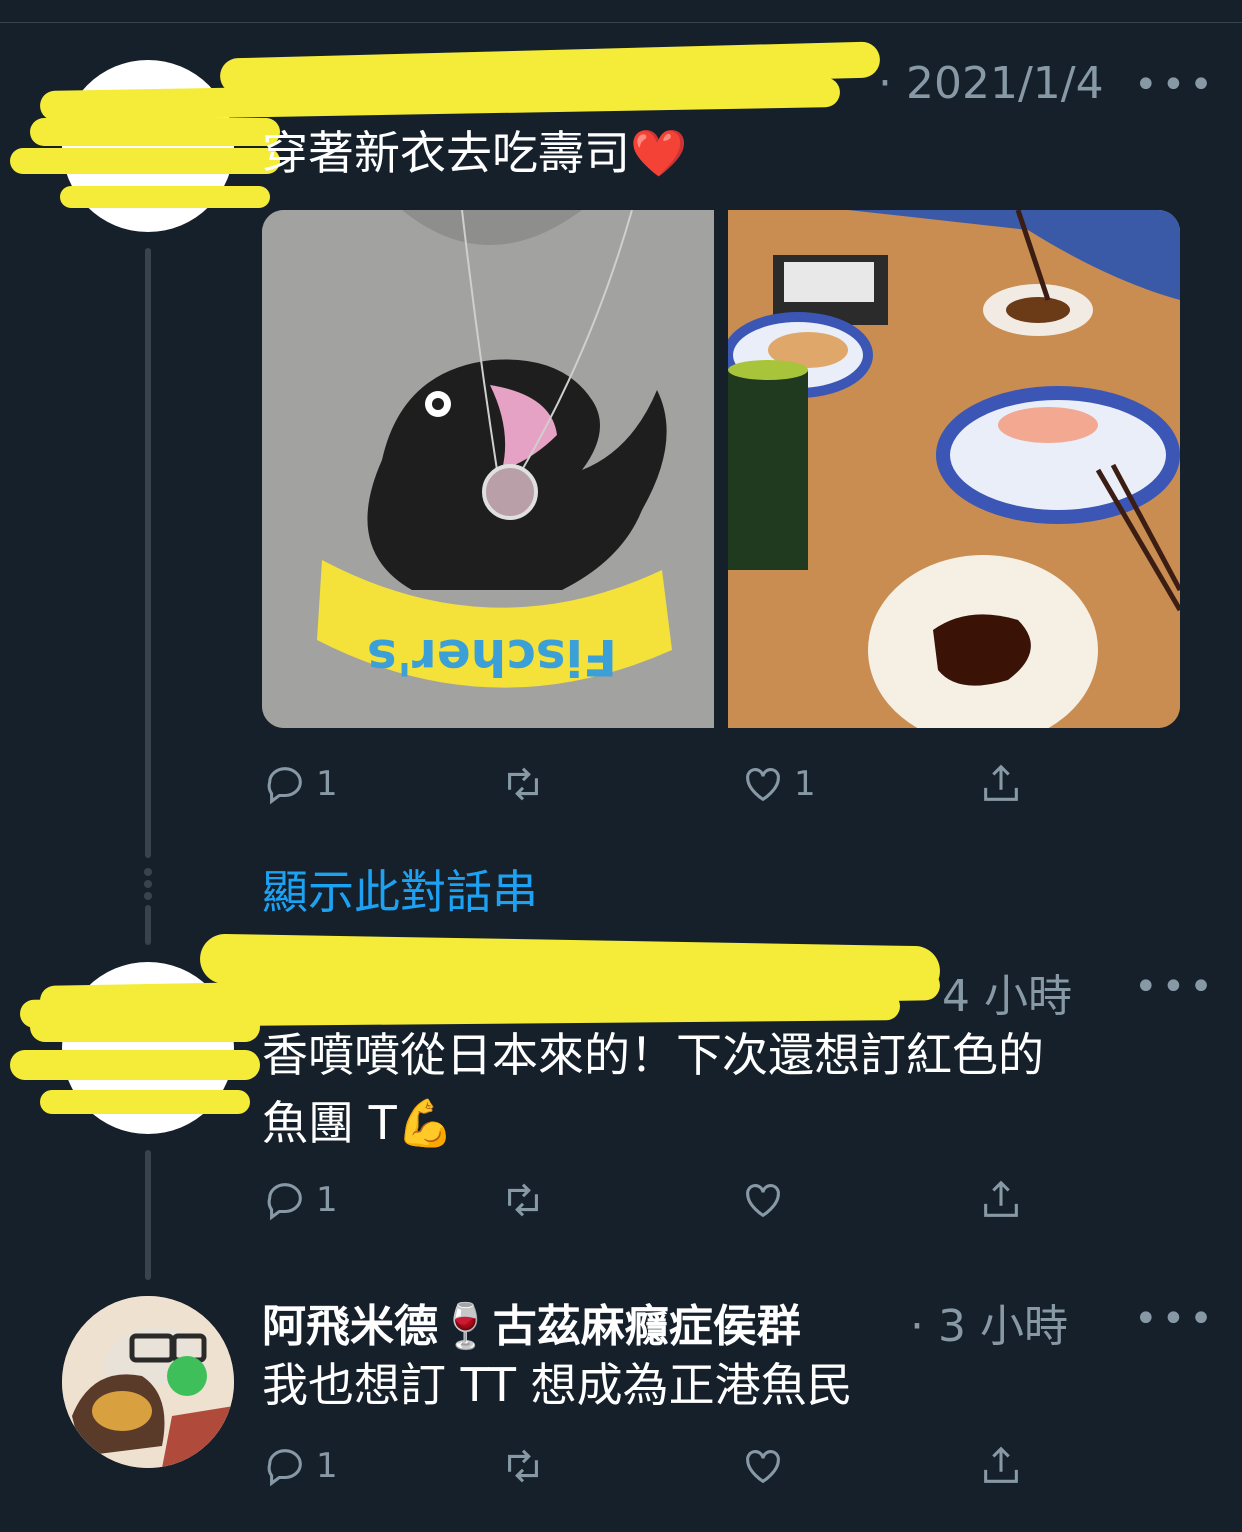  Describe the element at coordinates (989, 1322) in the screenshot. I see `tweet-time: · 3 小時` at that location.